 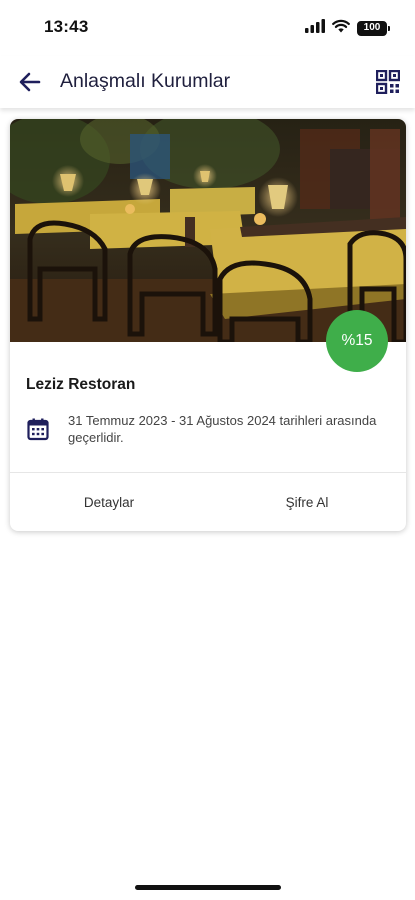 I want to click on status-time: 13:43, so click(x=66, y=26).